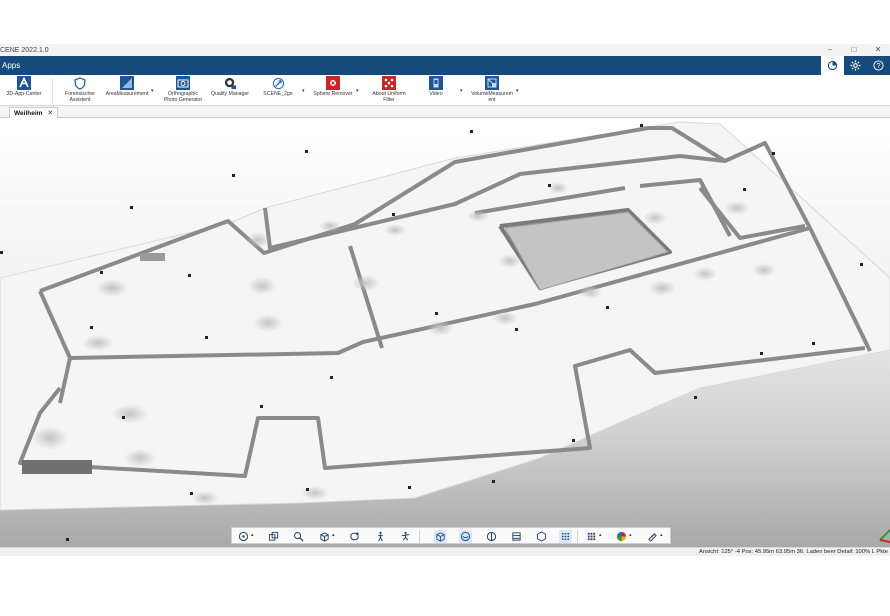 Image resolution: width=890 pixels, height=616 pixels. I want to click on sphere-remover-icon, so click(333, 83).